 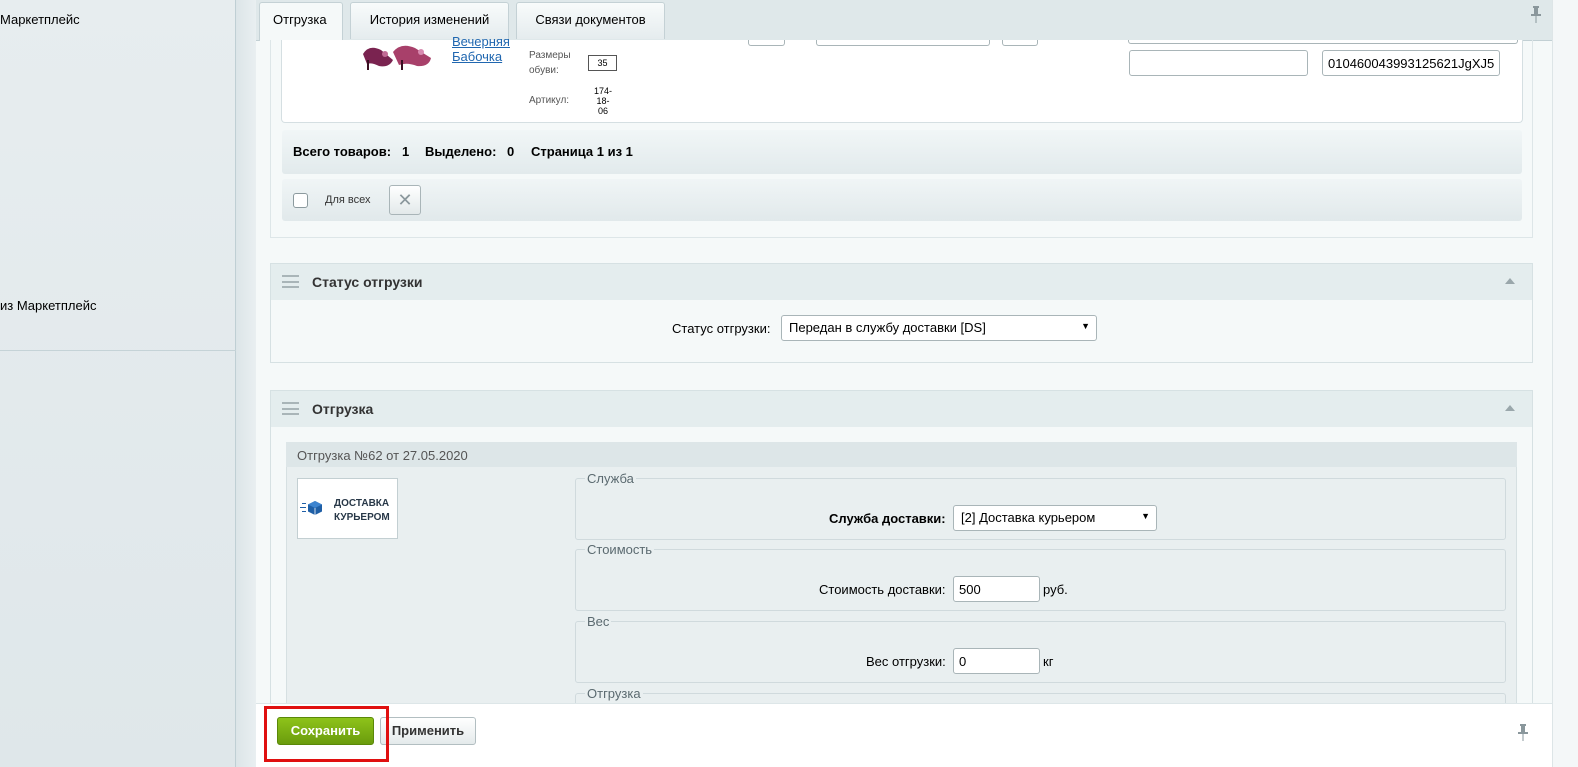 What do you see at coordinates (326, 734) in the screenshot?
I see `save-highlight-frame` at bounding box center [326, 734].